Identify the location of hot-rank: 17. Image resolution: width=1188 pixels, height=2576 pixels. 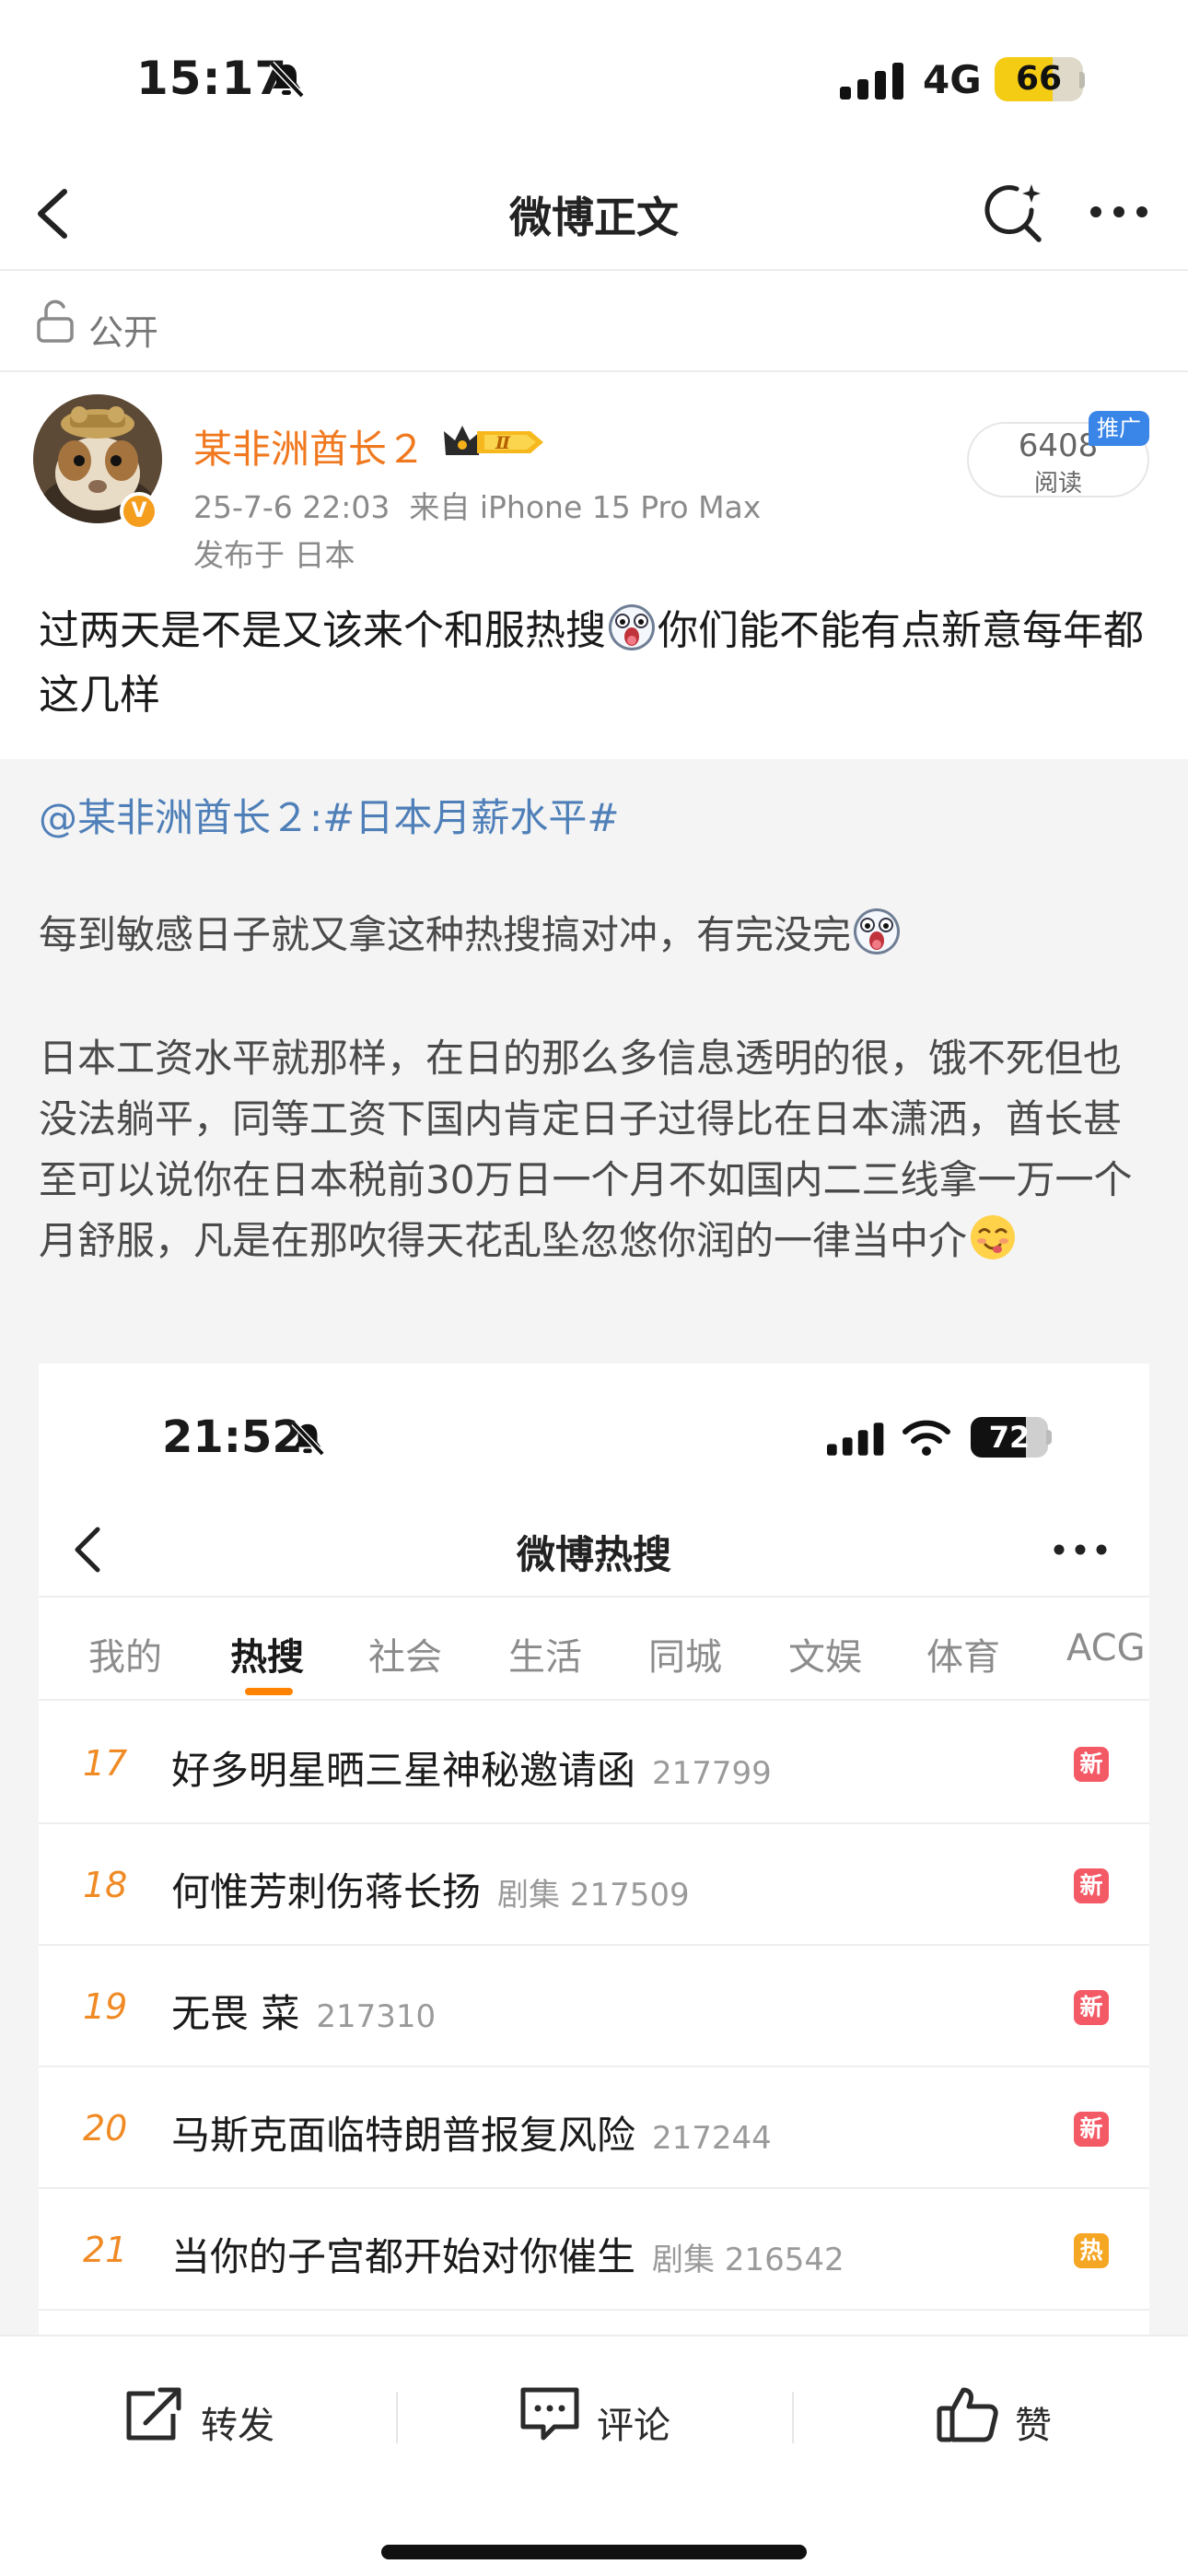
(105, 1763).